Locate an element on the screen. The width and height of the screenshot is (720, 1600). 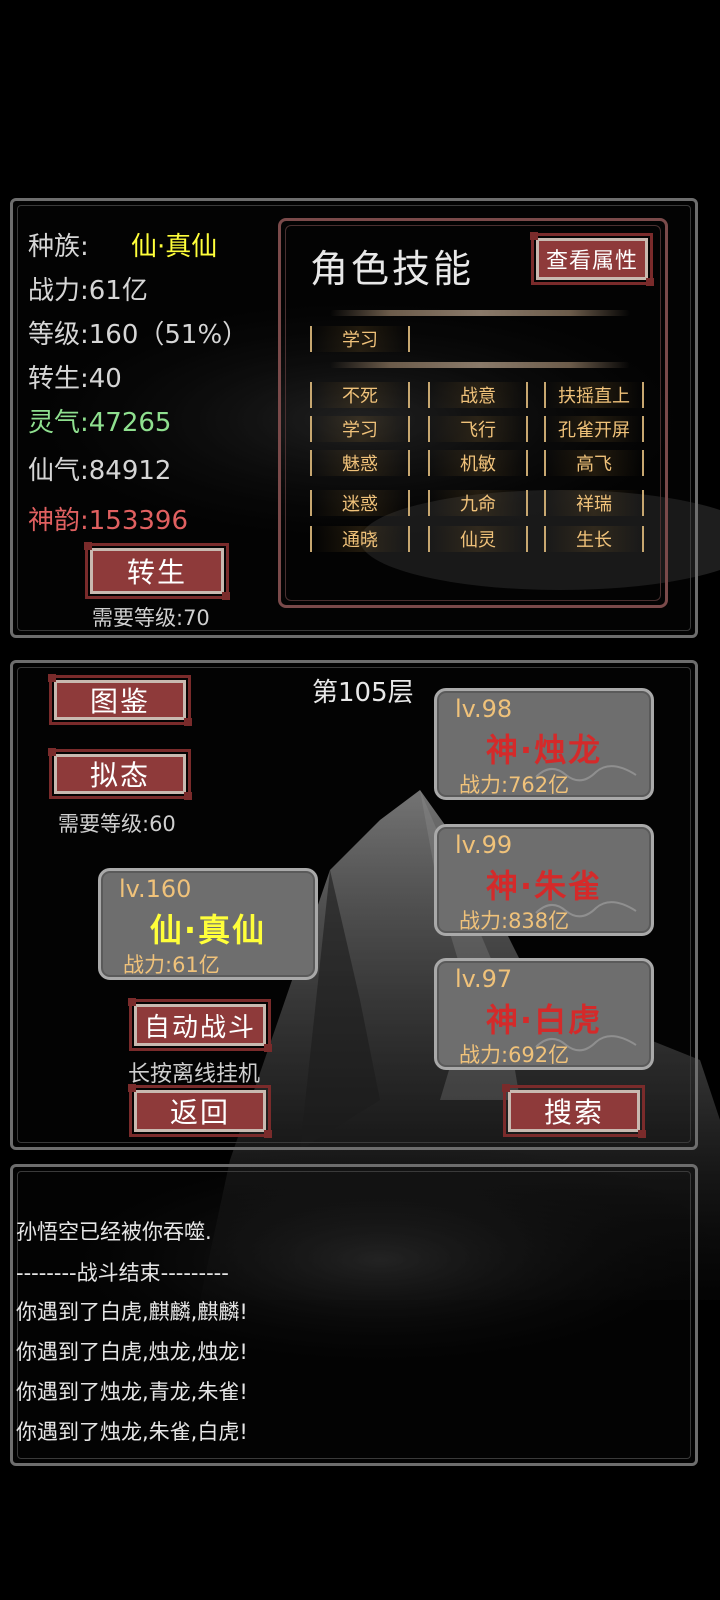
atlas-button: 图鉴 is located at coordinates (120, 700).